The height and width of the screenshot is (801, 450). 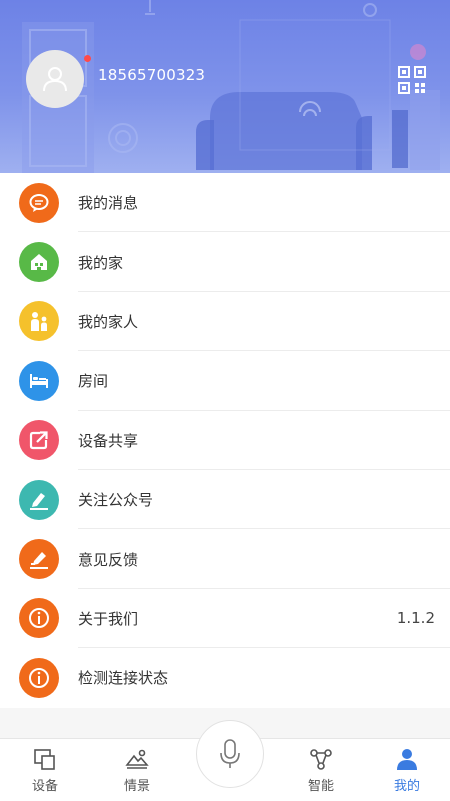 I want to click on microphone-icon, so click(x=230, y=753).